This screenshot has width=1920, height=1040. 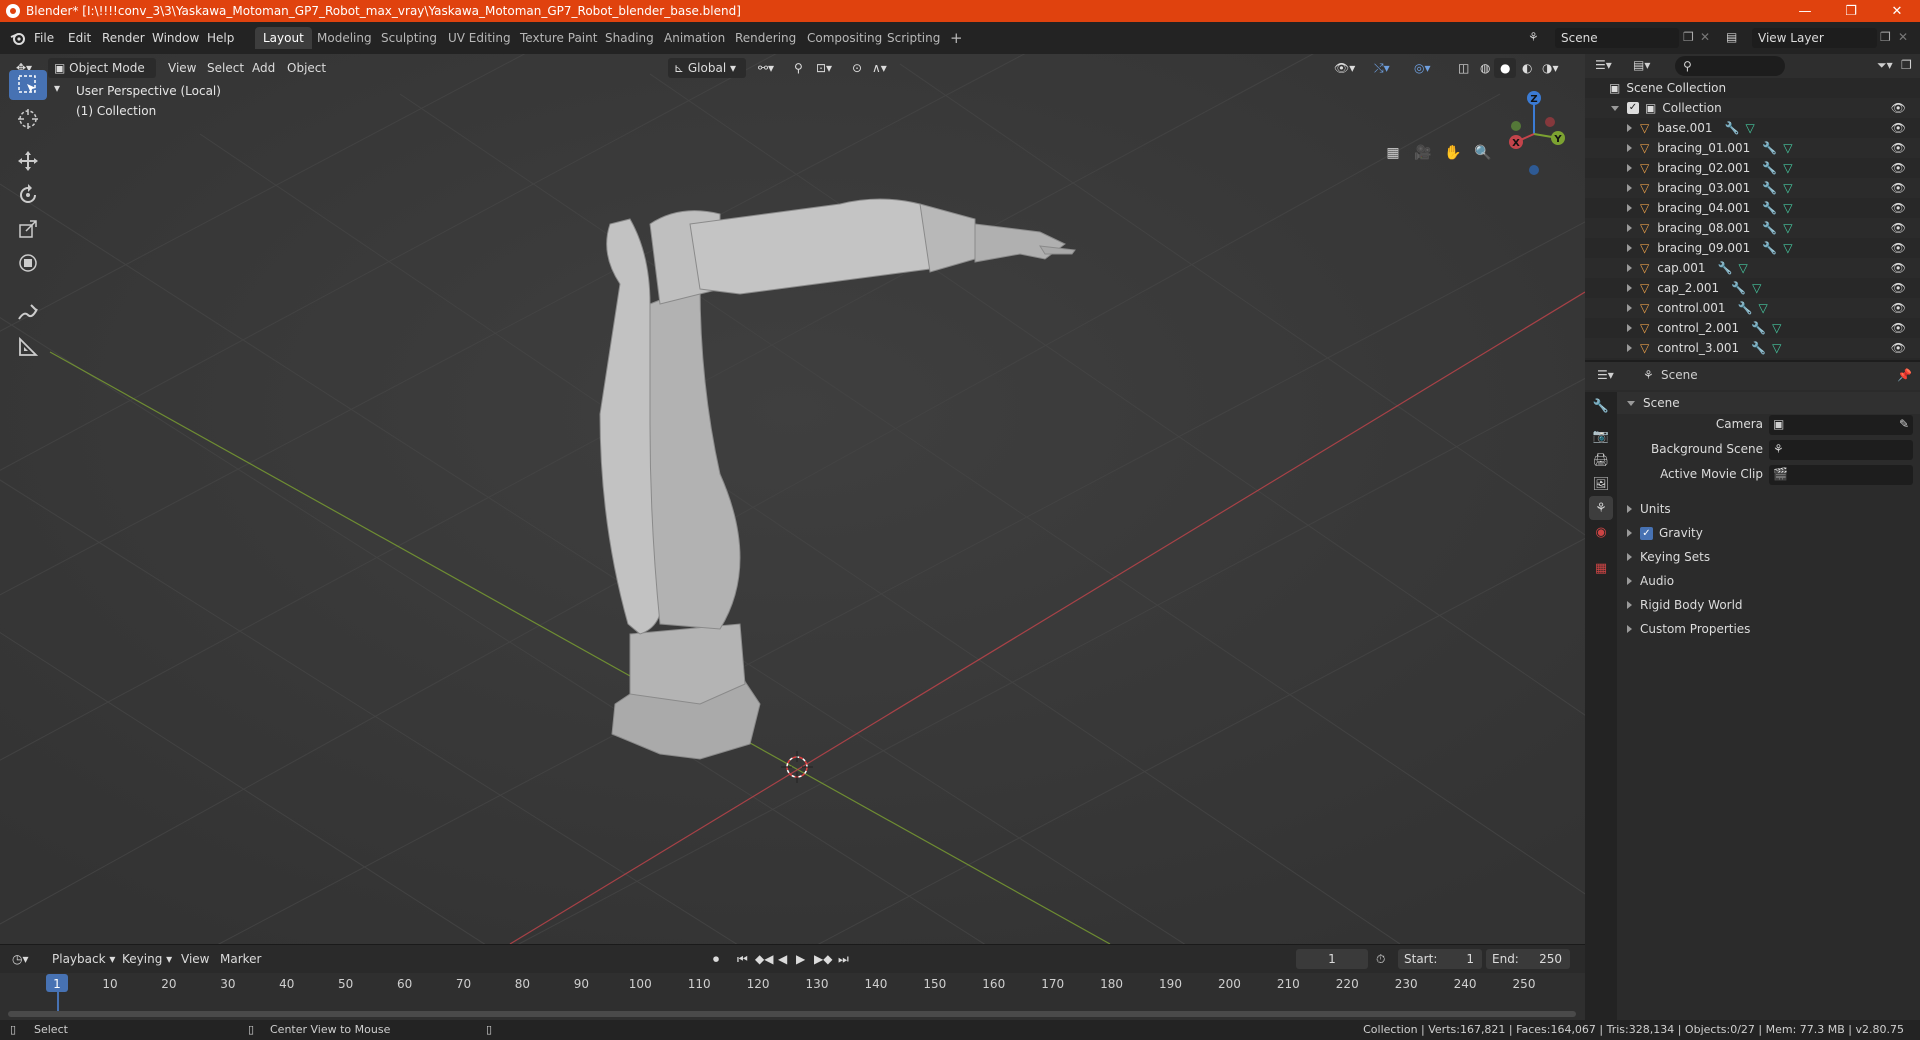 I want to click on delete-view-layer-icon: ✕, so click(x=1903, y=37).